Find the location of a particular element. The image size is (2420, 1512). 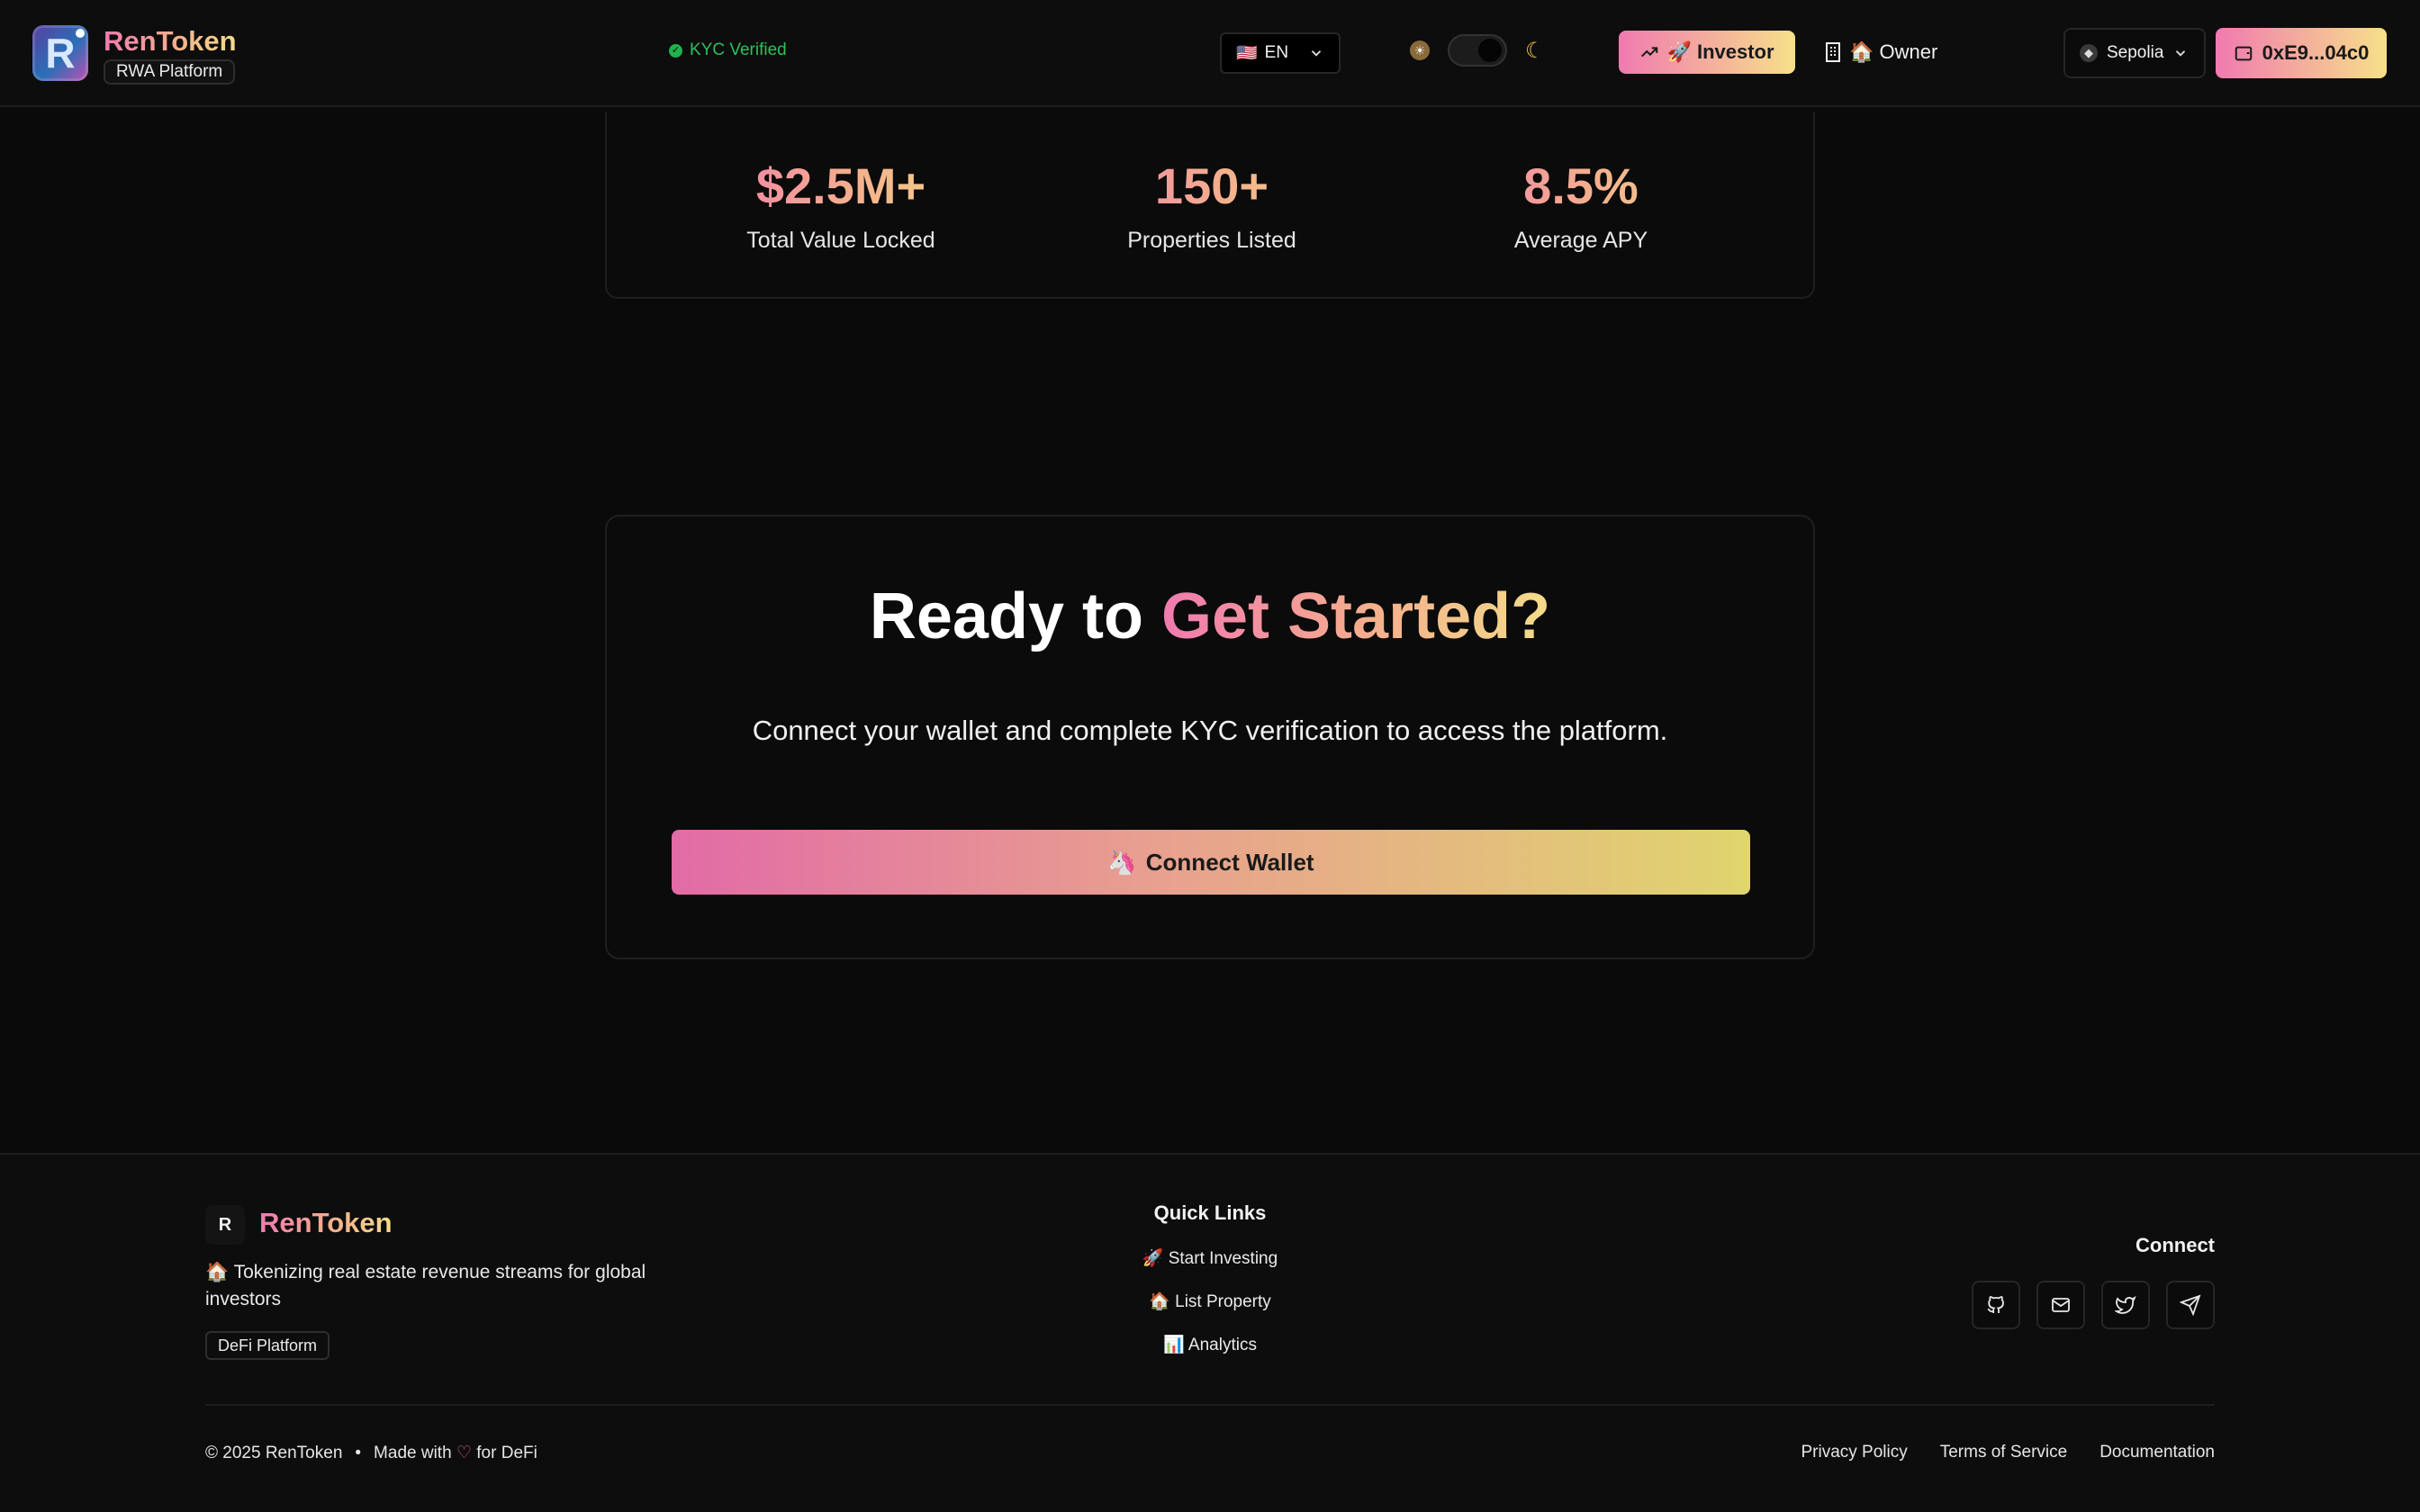

telegram-icon is located at coordinates (2190, 1305).